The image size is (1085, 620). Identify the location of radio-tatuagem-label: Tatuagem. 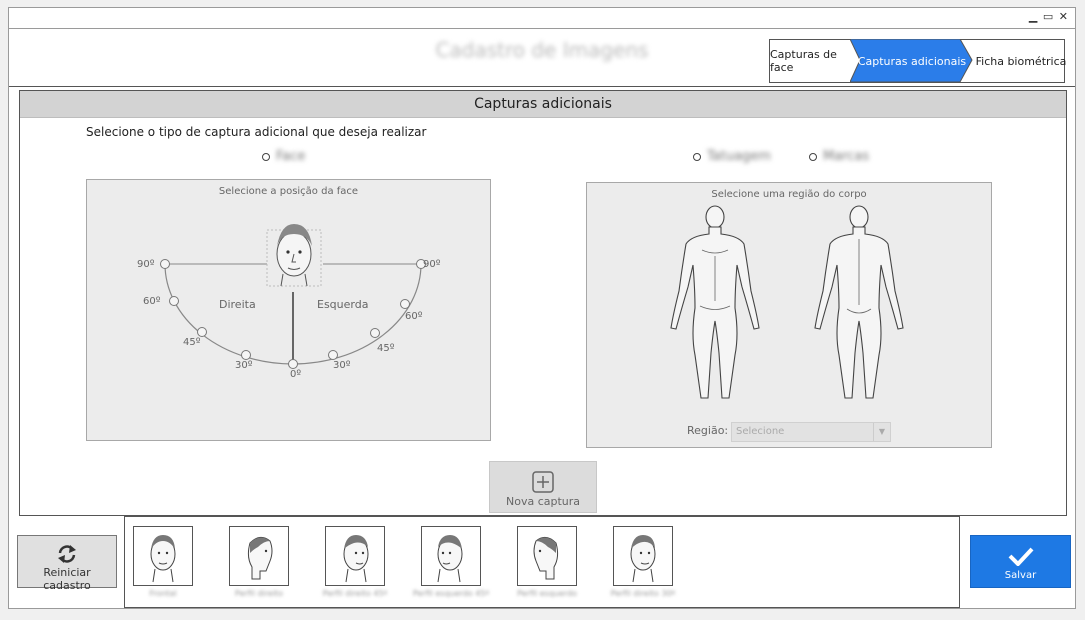
(739, 156).